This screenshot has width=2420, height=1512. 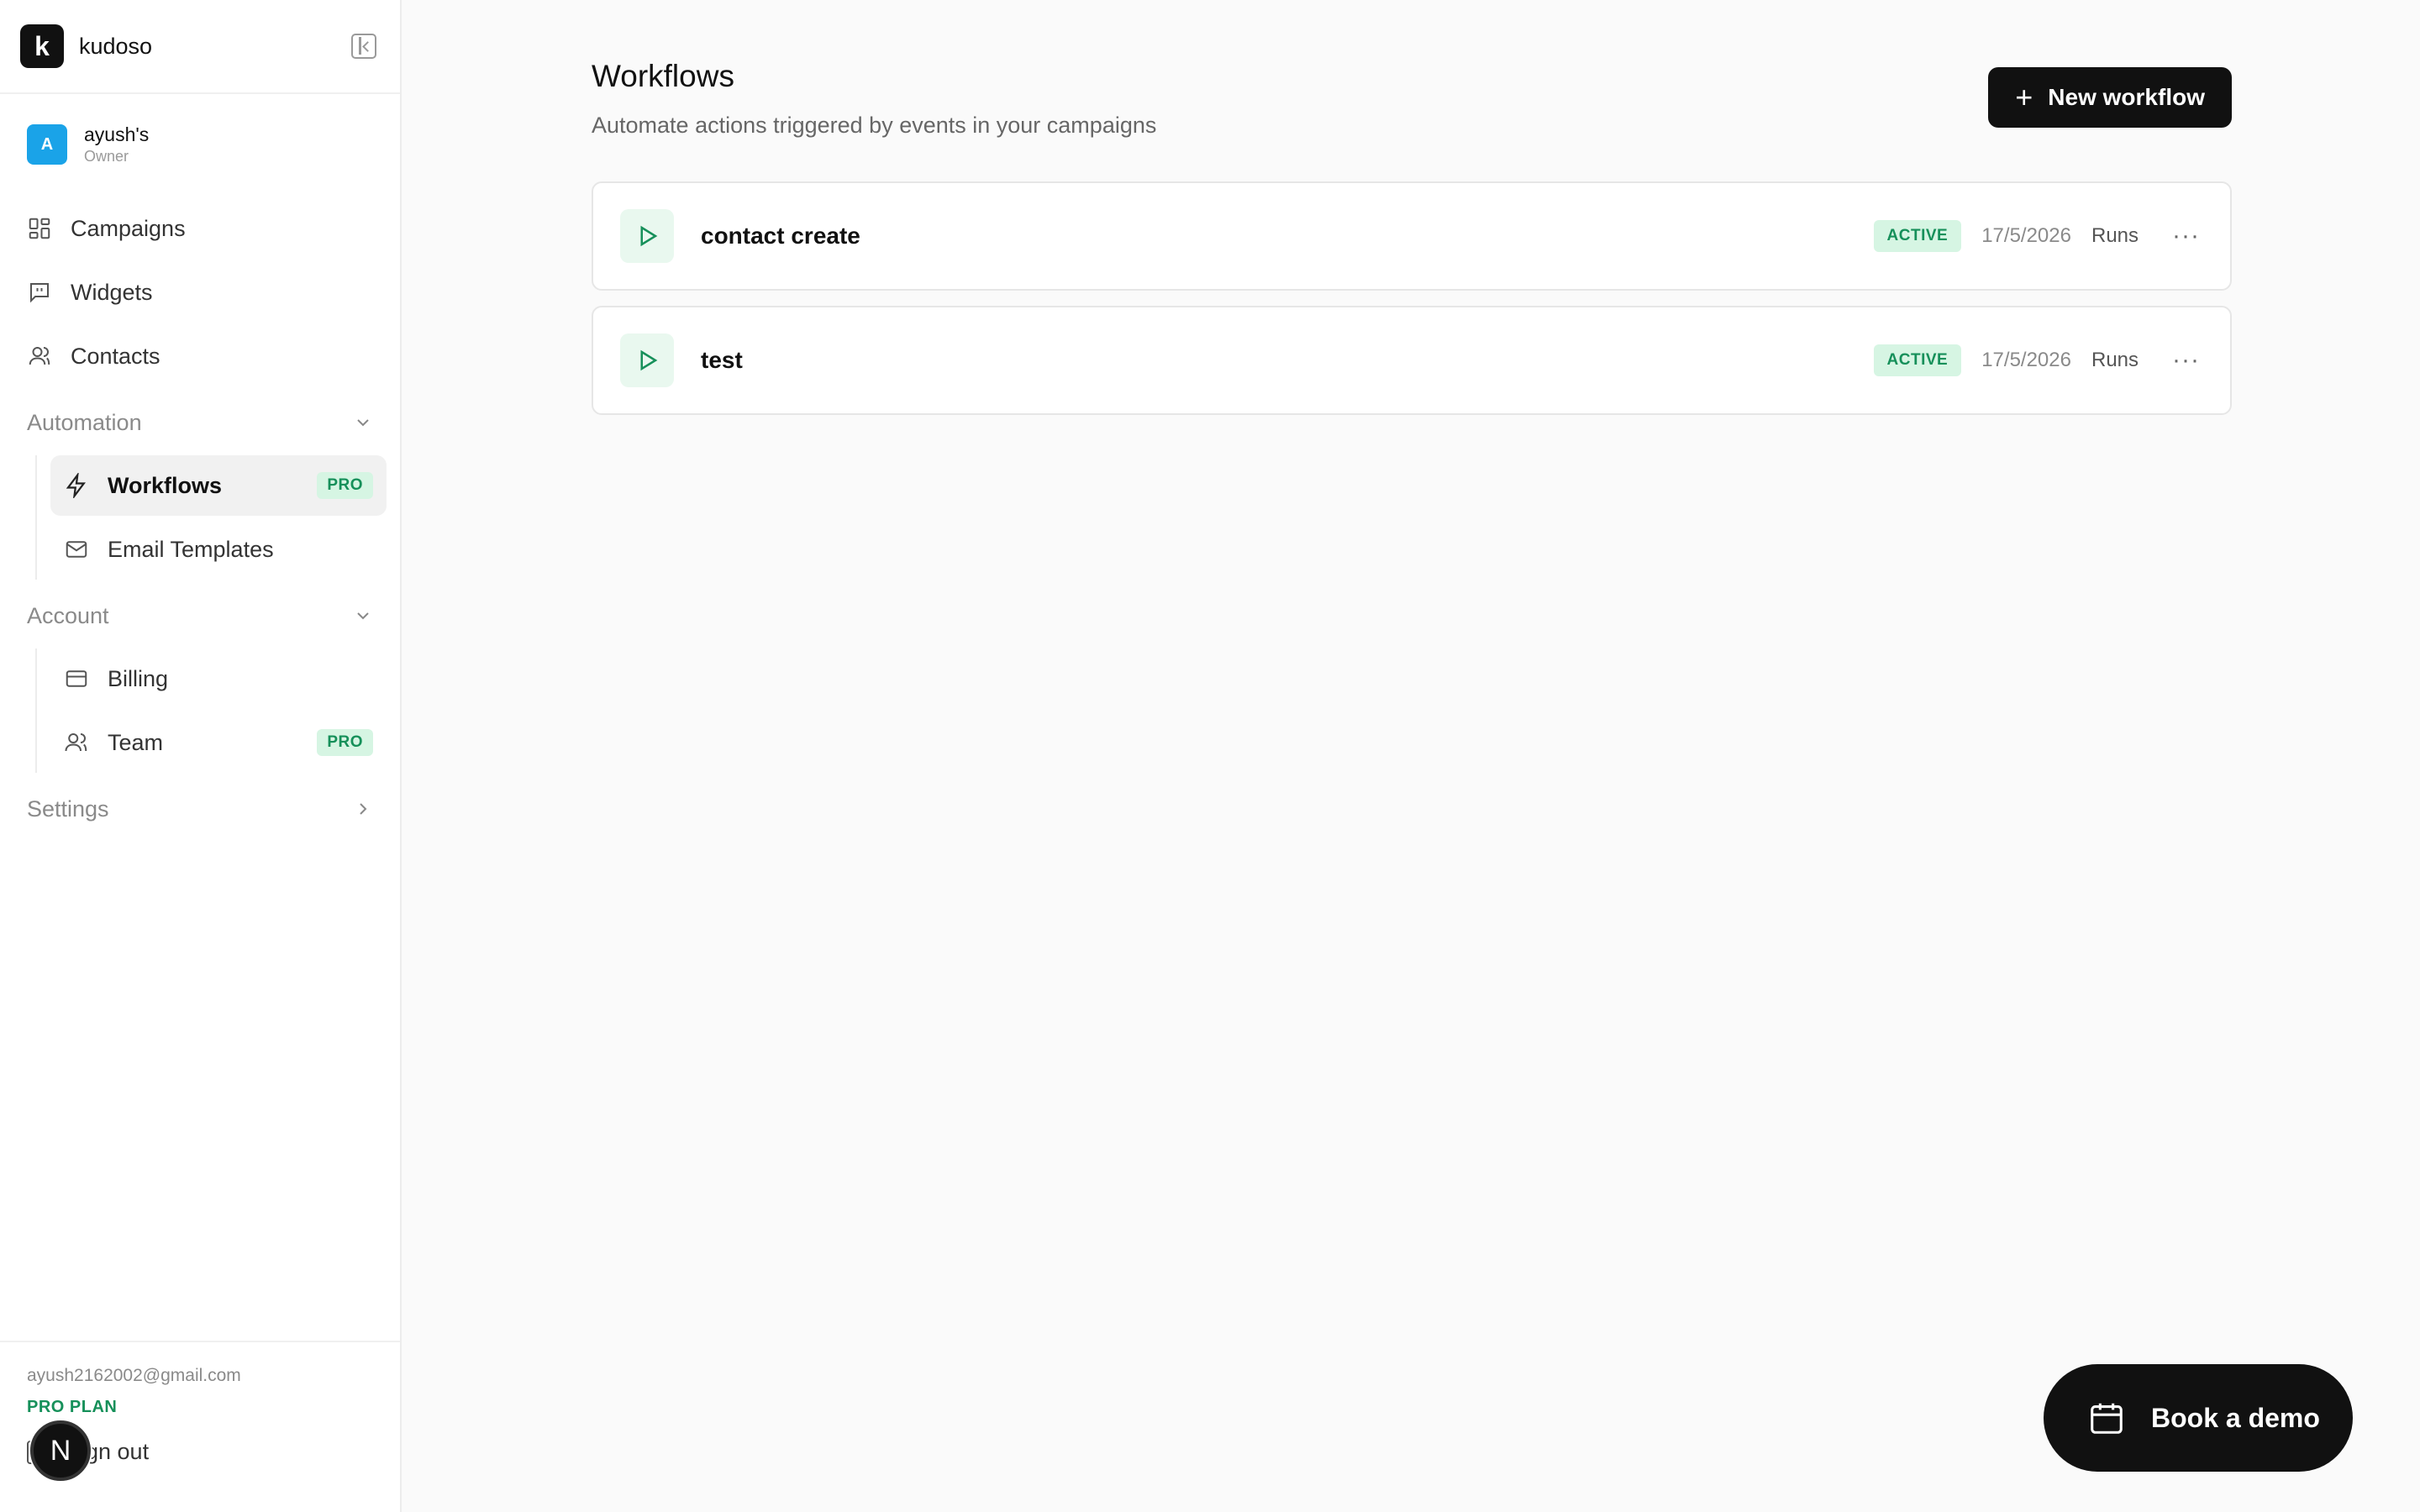 What do you see at coordinates (60, 1450) in the screenshot?
I see `dev-tools-badge: N` at bounding box center [60, 1450].